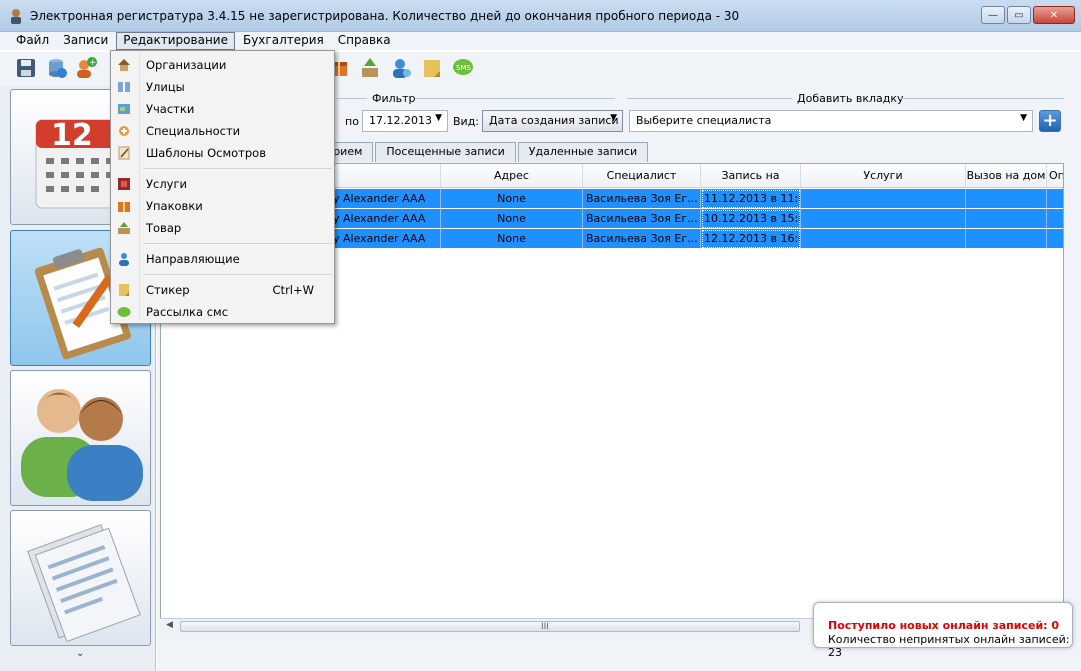 This screenshot has height=671, width=1081. What do you see at coordinates (883, 176) in the screenshot?
I see `column-header-services: Услуги` at bounding box center [883, 176].